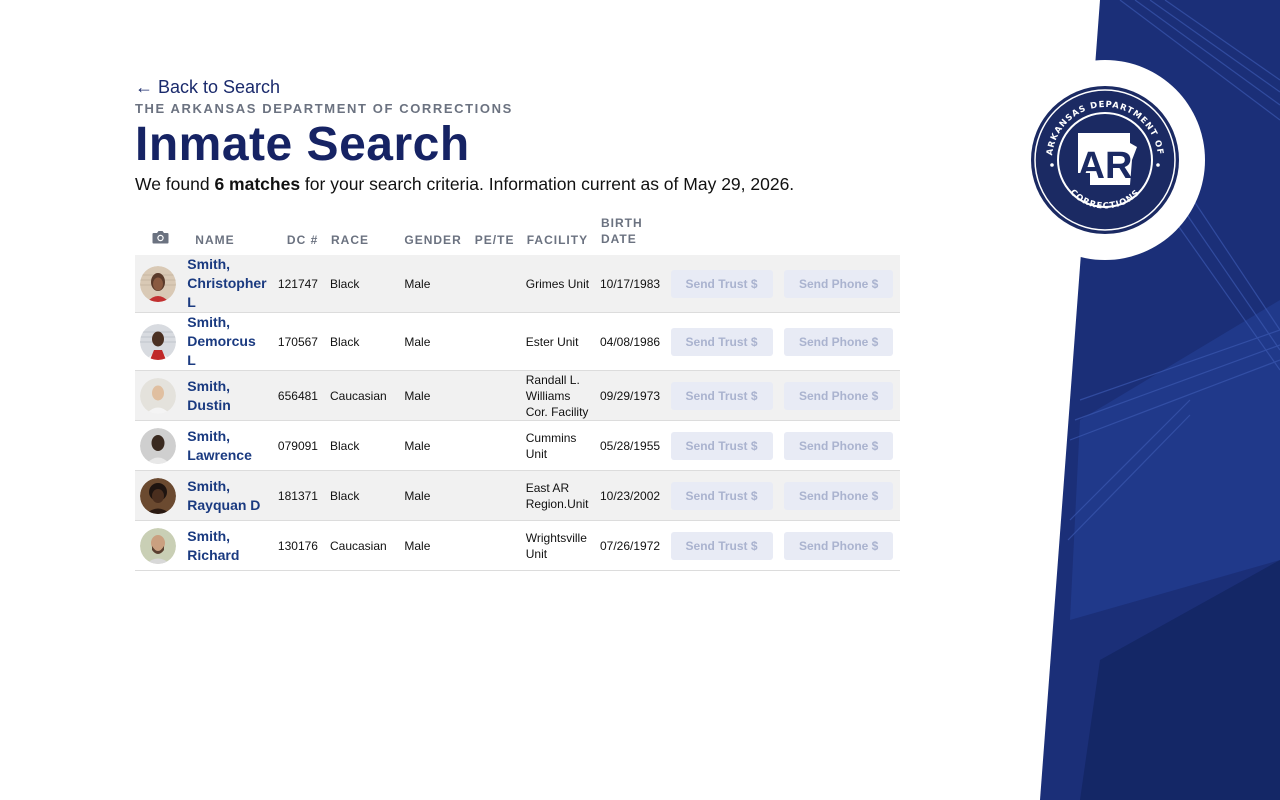 This screenshot has height=800, width=1280. I want to click on send-phone-column-header, so click(839, 235).